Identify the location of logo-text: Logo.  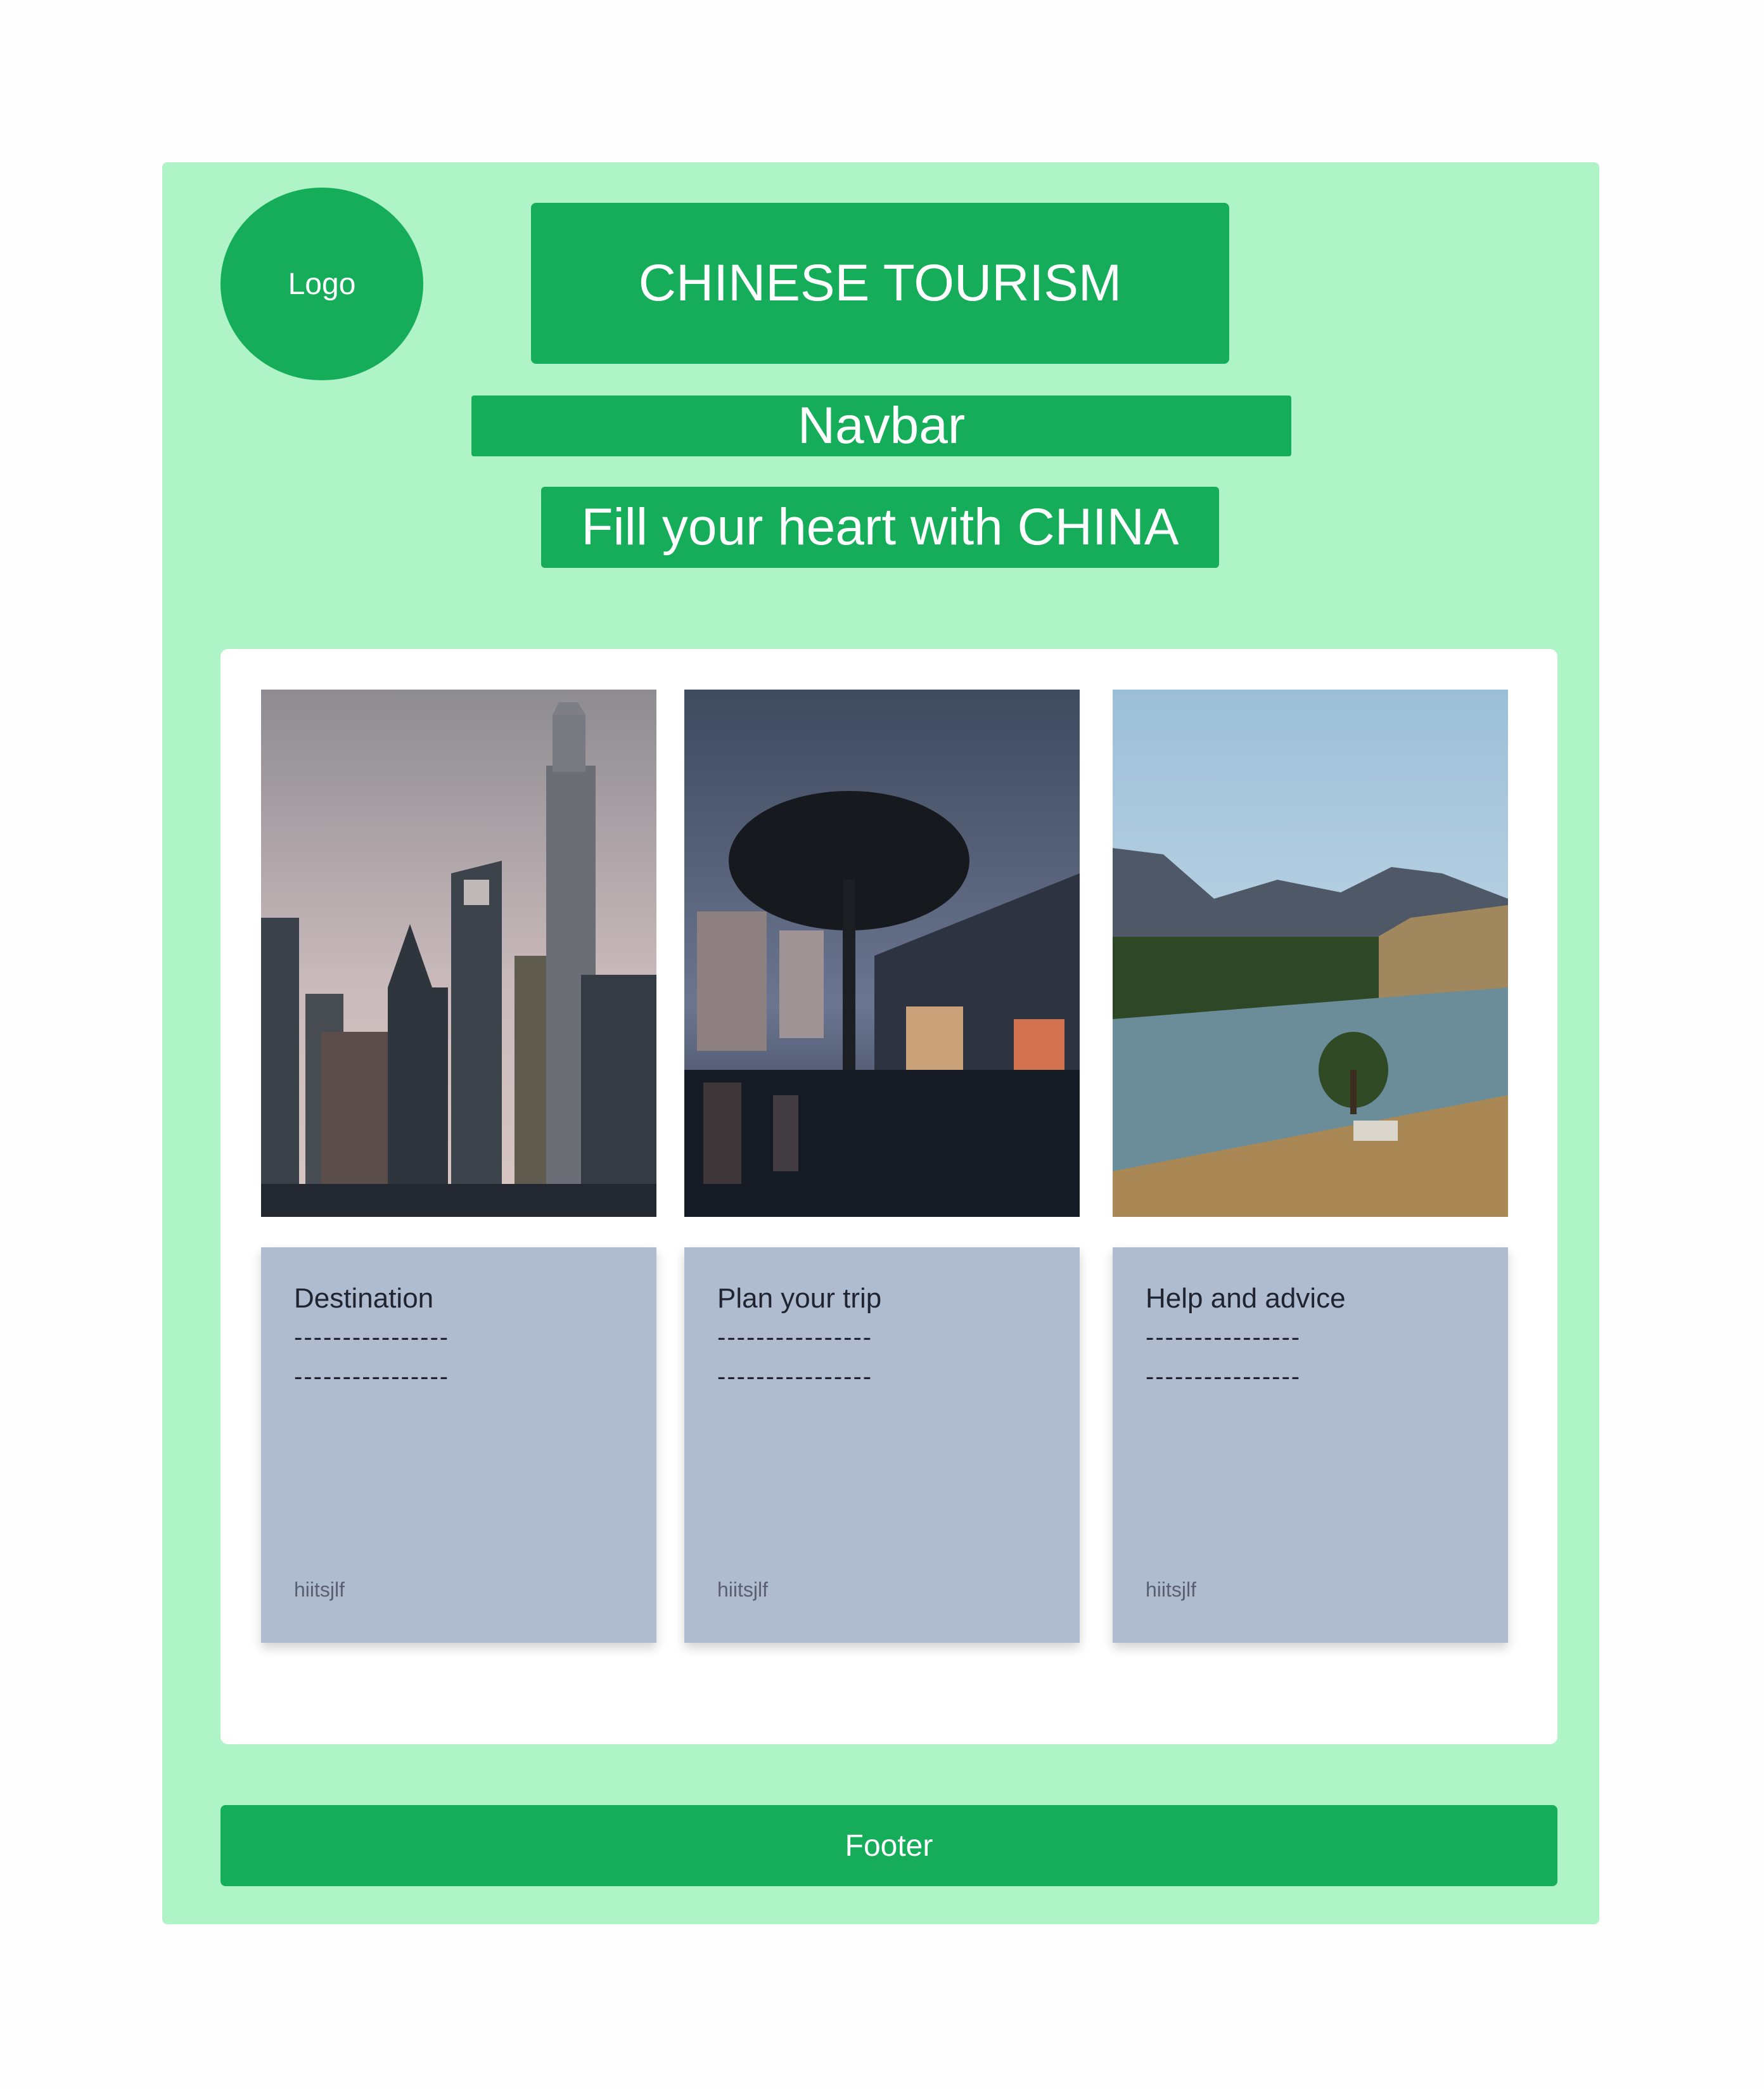
(322, 284).